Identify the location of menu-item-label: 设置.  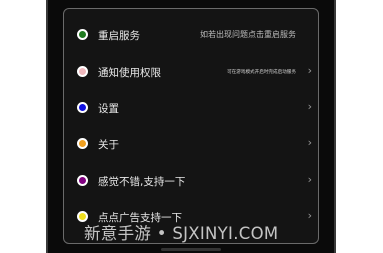
(108, 109).